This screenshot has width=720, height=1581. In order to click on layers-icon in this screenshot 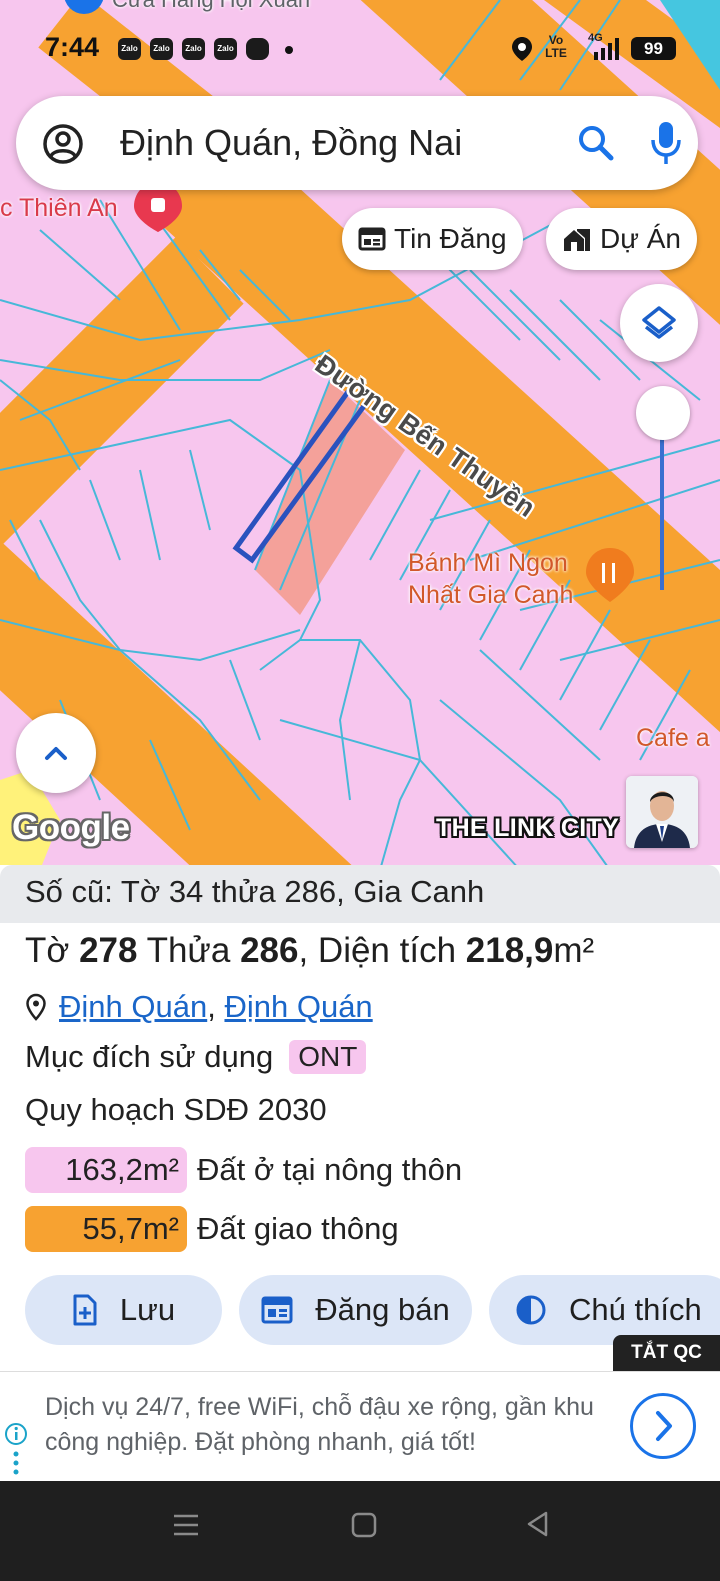, I will do `click(659, 322)`.